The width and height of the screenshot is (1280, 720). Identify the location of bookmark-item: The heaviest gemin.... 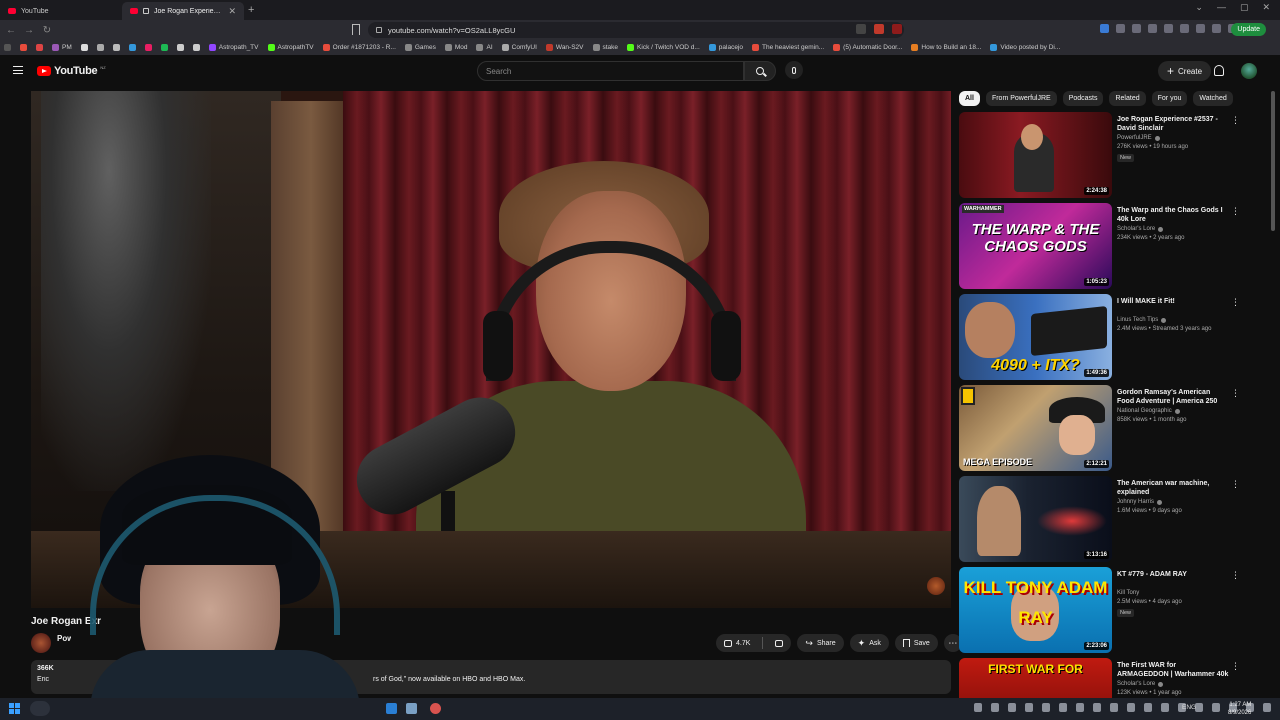
(788, 47).